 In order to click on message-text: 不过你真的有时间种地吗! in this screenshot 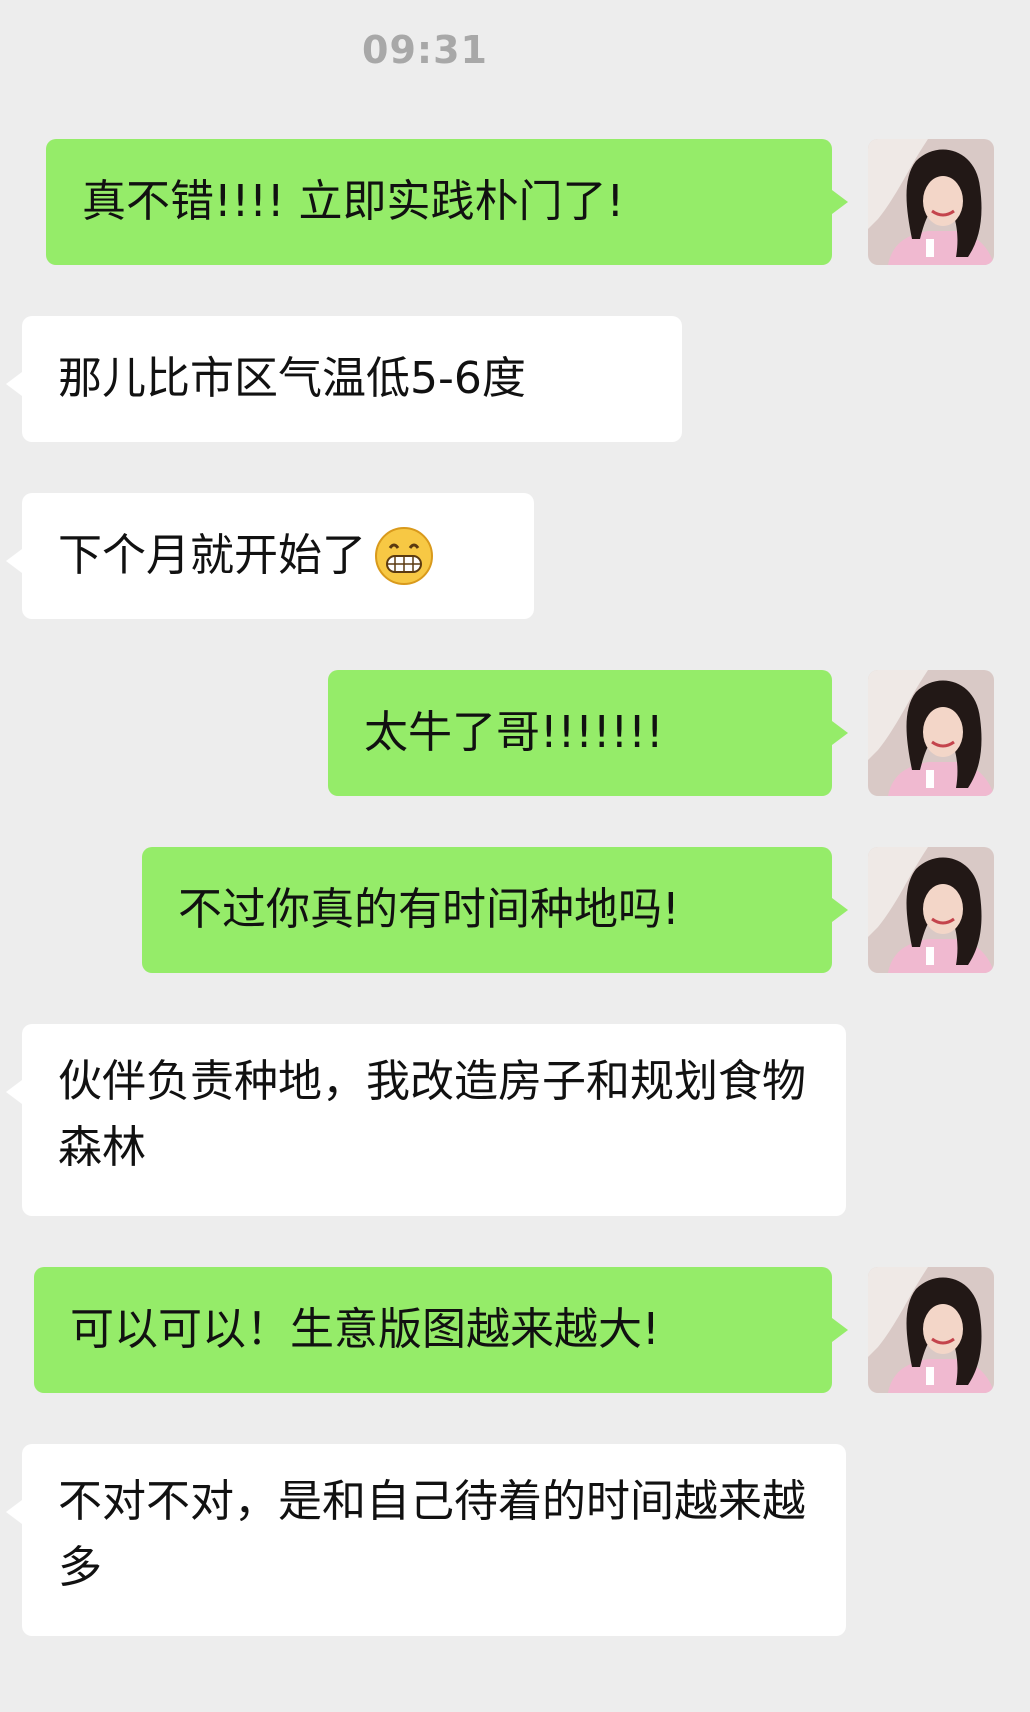, I will do `click(429, 909)`.